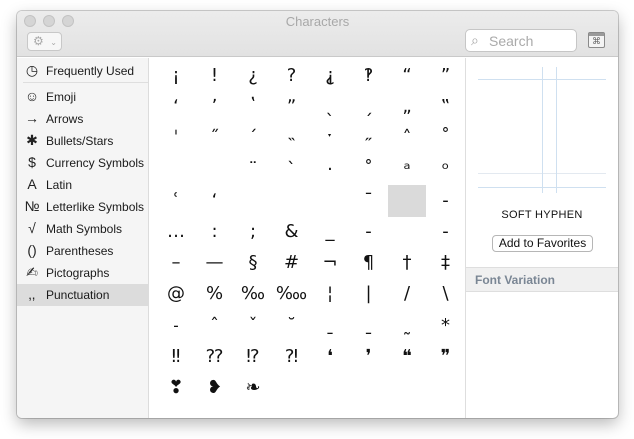 Image resolution: width=634 pixels, height=439 pixels. I want to click on character-cell: ˝, so click(215, 138).